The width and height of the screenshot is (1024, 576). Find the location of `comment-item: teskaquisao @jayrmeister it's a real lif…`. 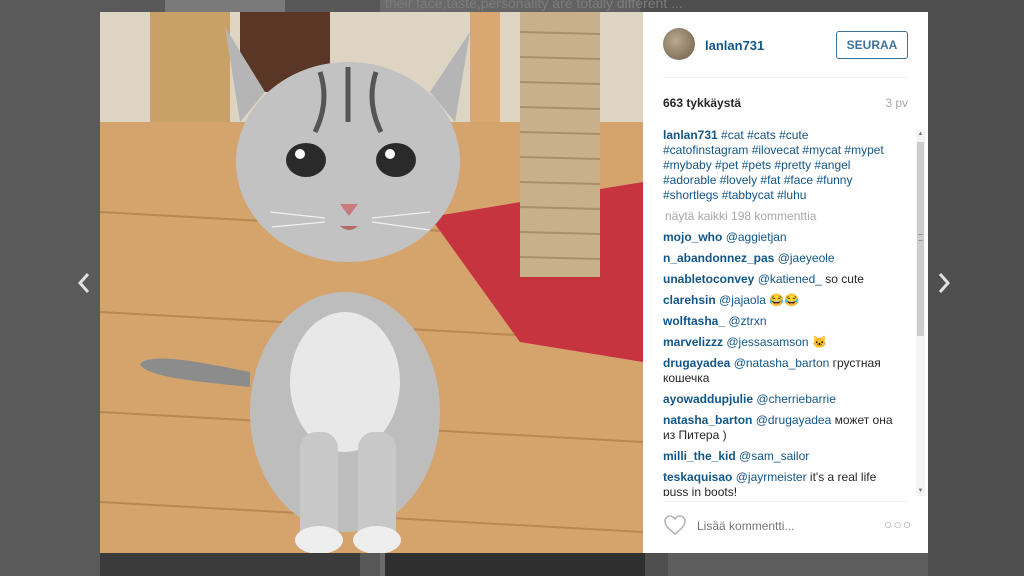

comment-item: teskaquisao @jayrmeister it's a real lif… is located at coordinates (778, 483).